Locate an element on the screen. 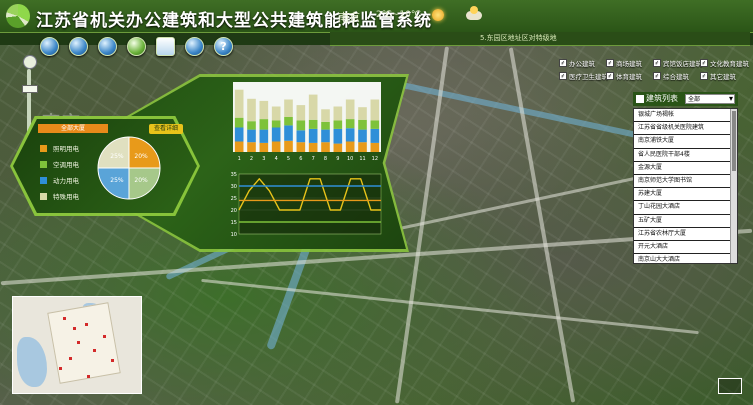 The image size is (753, 405). overview-minimap is located at coordinates (77, 345).